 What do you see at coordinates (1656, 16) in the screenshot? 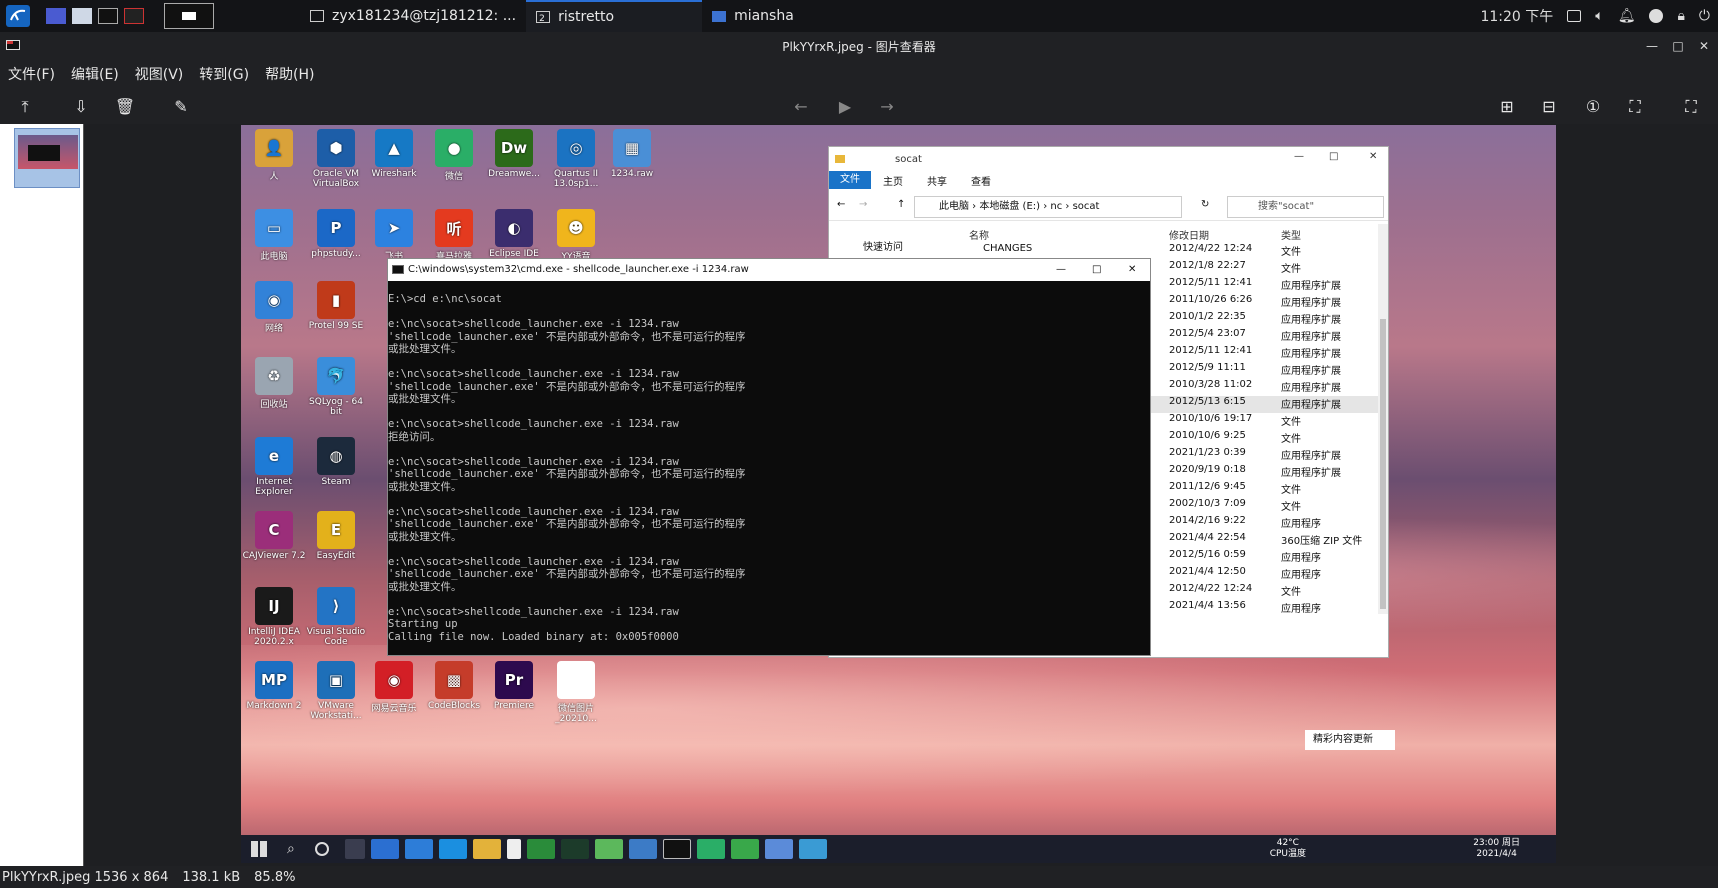
I see `update-icon` at bounding box center [1656, 16].